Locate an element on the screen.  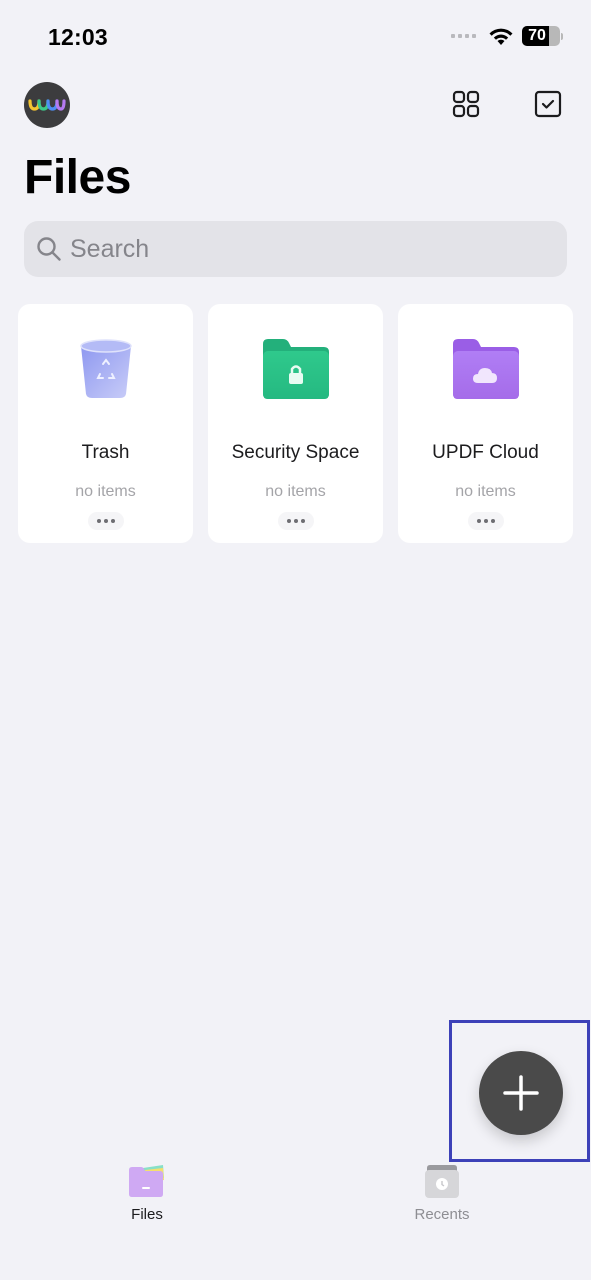
card-title: Trash is located at coordinates (105, 452).